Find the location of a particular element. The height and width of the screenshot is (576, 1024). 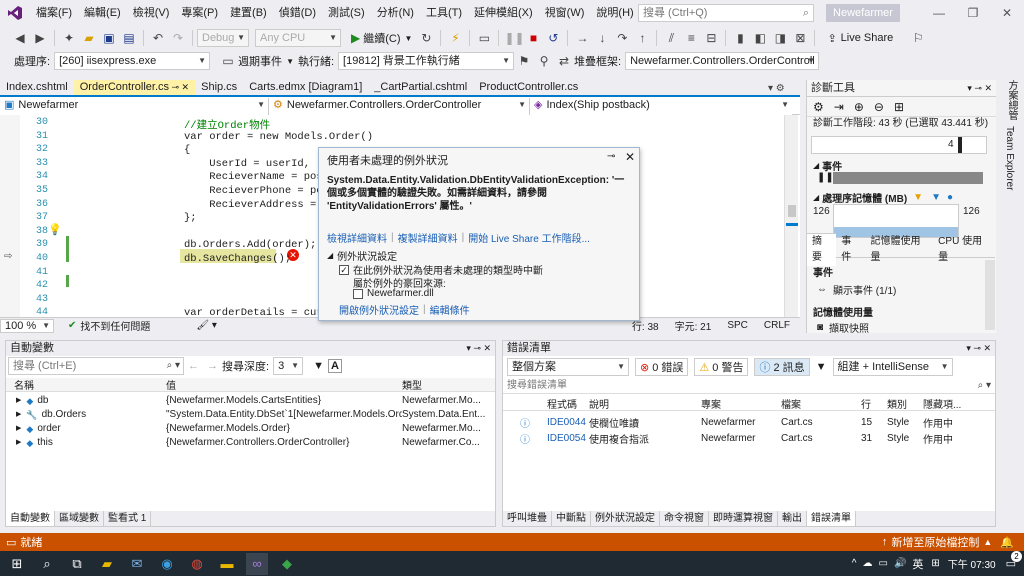

network-icon: ▭ is located at coordinates (882, 563).